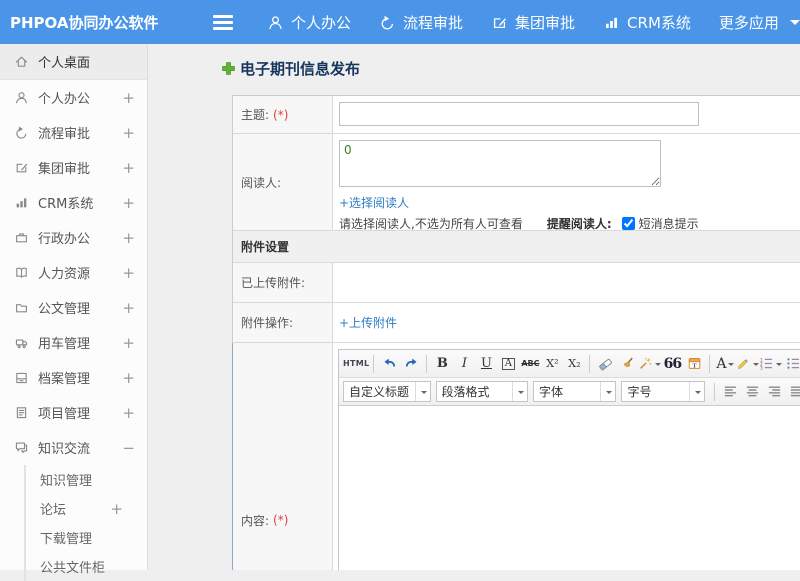  I want to click on align-center-icon, so click(752, 392).